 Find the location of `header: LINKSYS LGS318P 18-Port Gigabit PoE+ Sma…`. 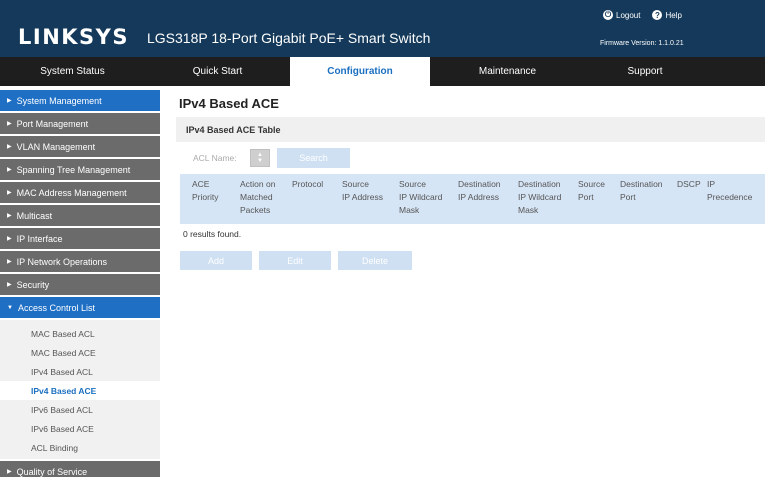

header: LINKSYS LGS318P 18-Port Gigabit PoE+ Sma… is located at coordinates (382, 28).